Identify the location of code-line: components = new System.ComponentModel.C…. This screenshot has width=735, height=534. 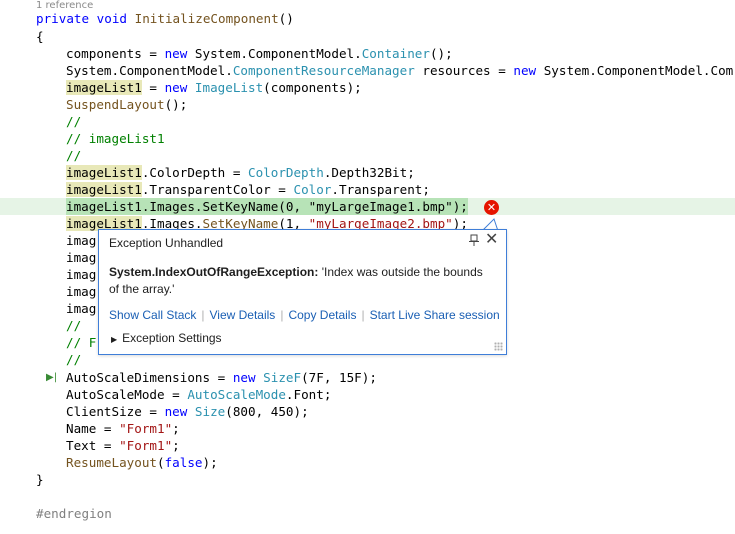
(259, 53).